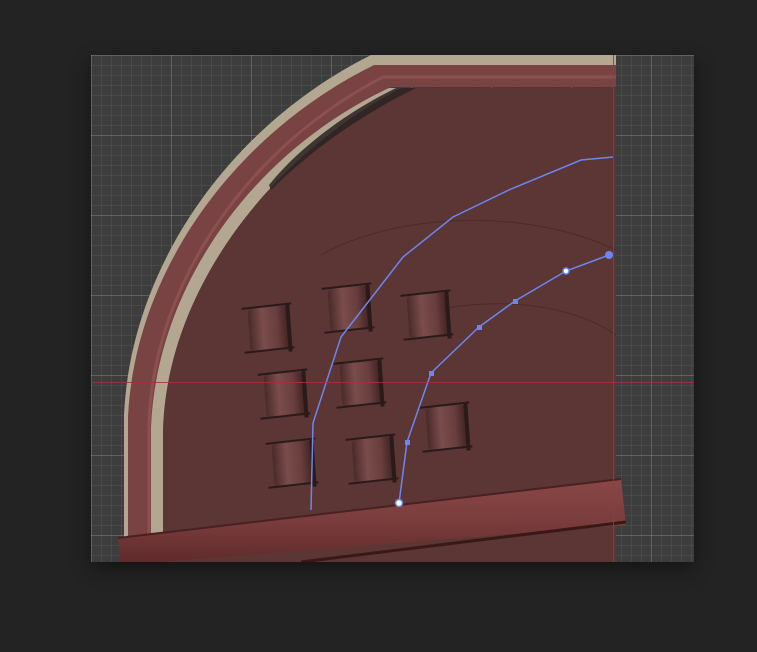  I want to click on guide-line-vertical, so click(613, 308).